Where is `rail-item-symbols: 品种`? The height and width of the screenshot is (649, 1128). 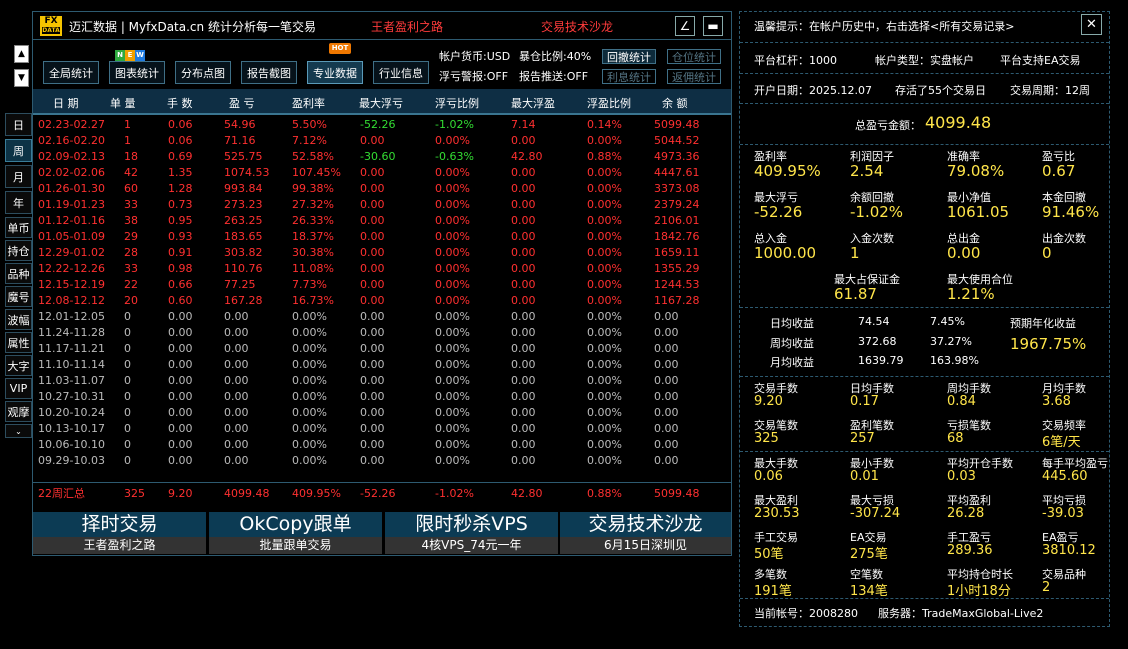
rail-item-symbols: 品种 is located at coordinates (18, 273).